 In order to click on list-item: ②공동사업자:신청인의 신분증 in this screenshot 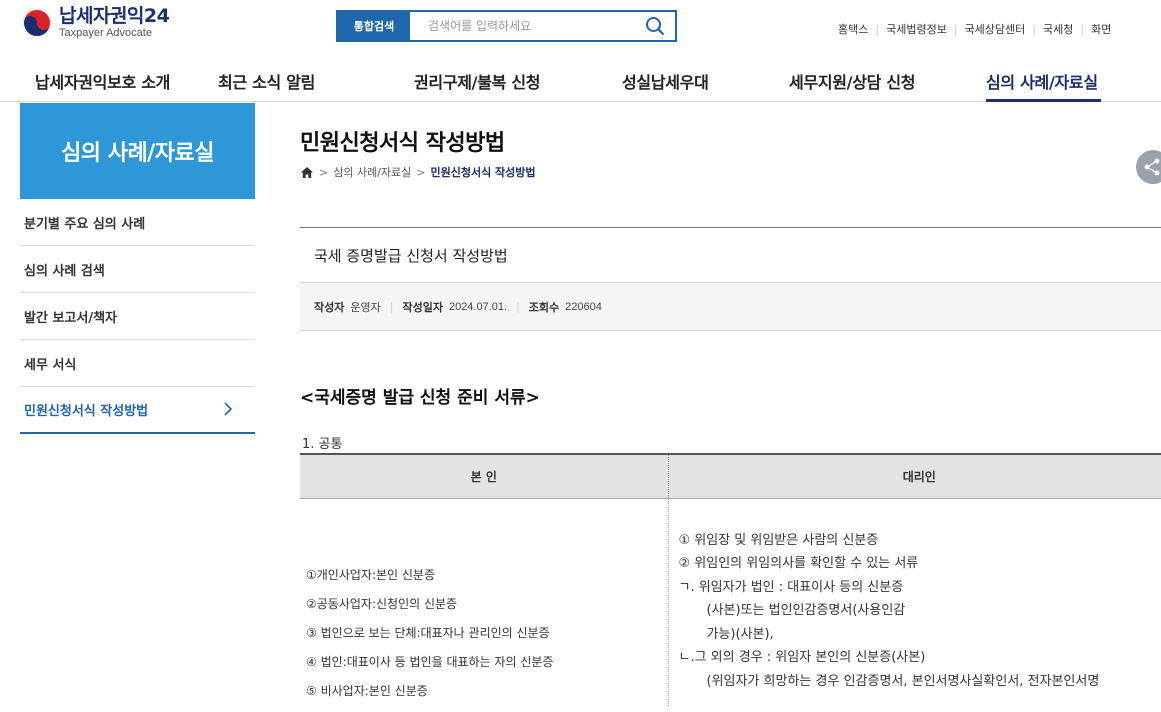, I will do `click(382, 603)`.